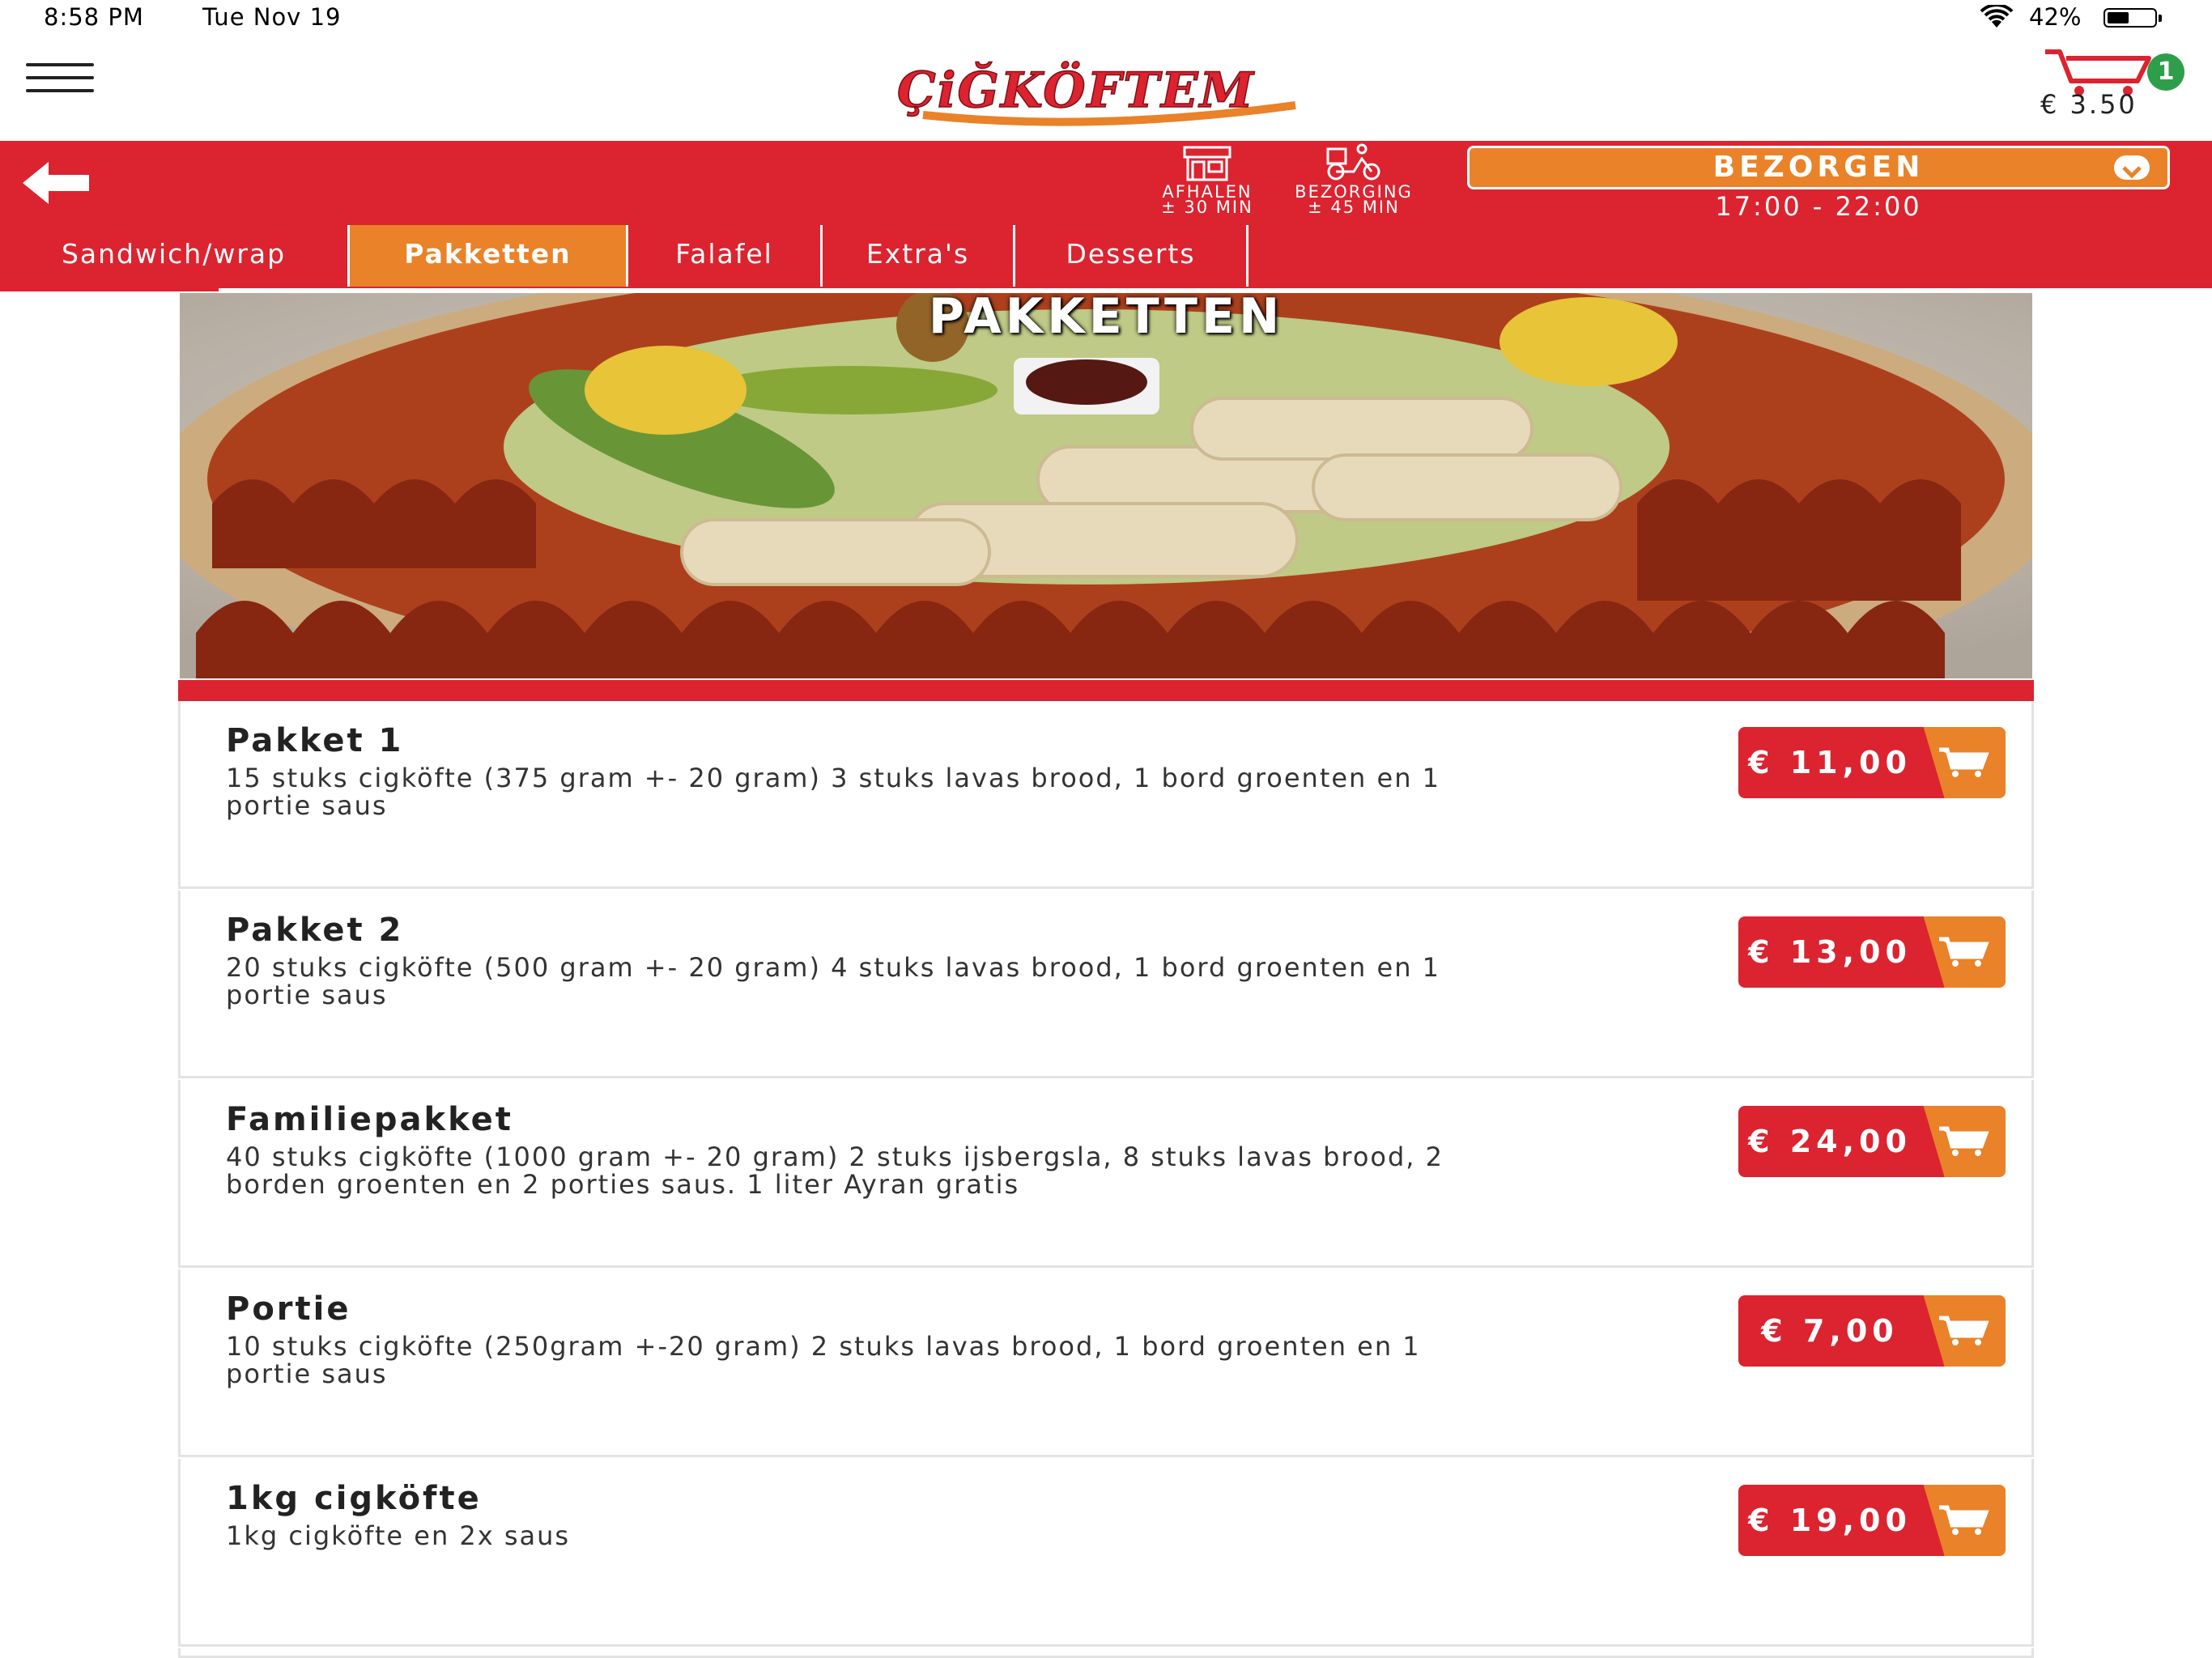  I want to click on cart-count-badge: 1, so click(2166, 72).